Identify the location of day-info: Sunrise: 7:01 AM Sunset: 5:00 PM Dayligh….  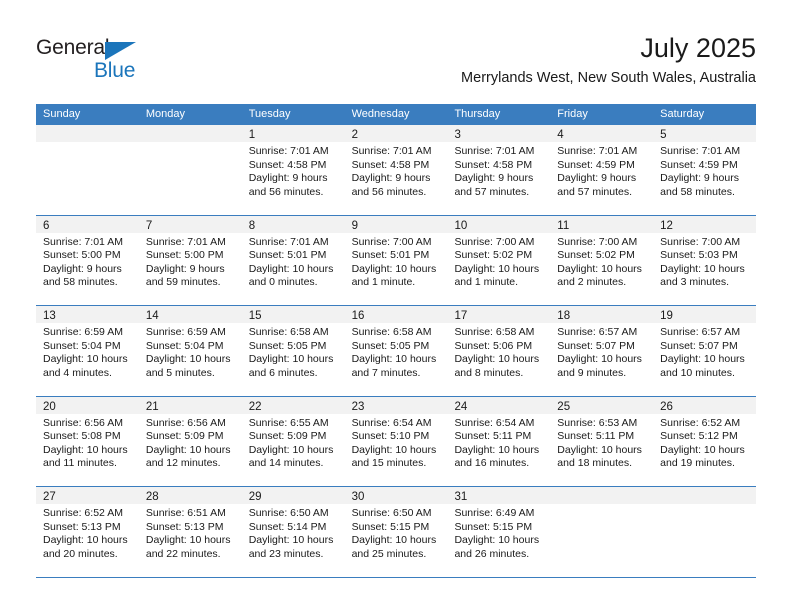
(87, 261).